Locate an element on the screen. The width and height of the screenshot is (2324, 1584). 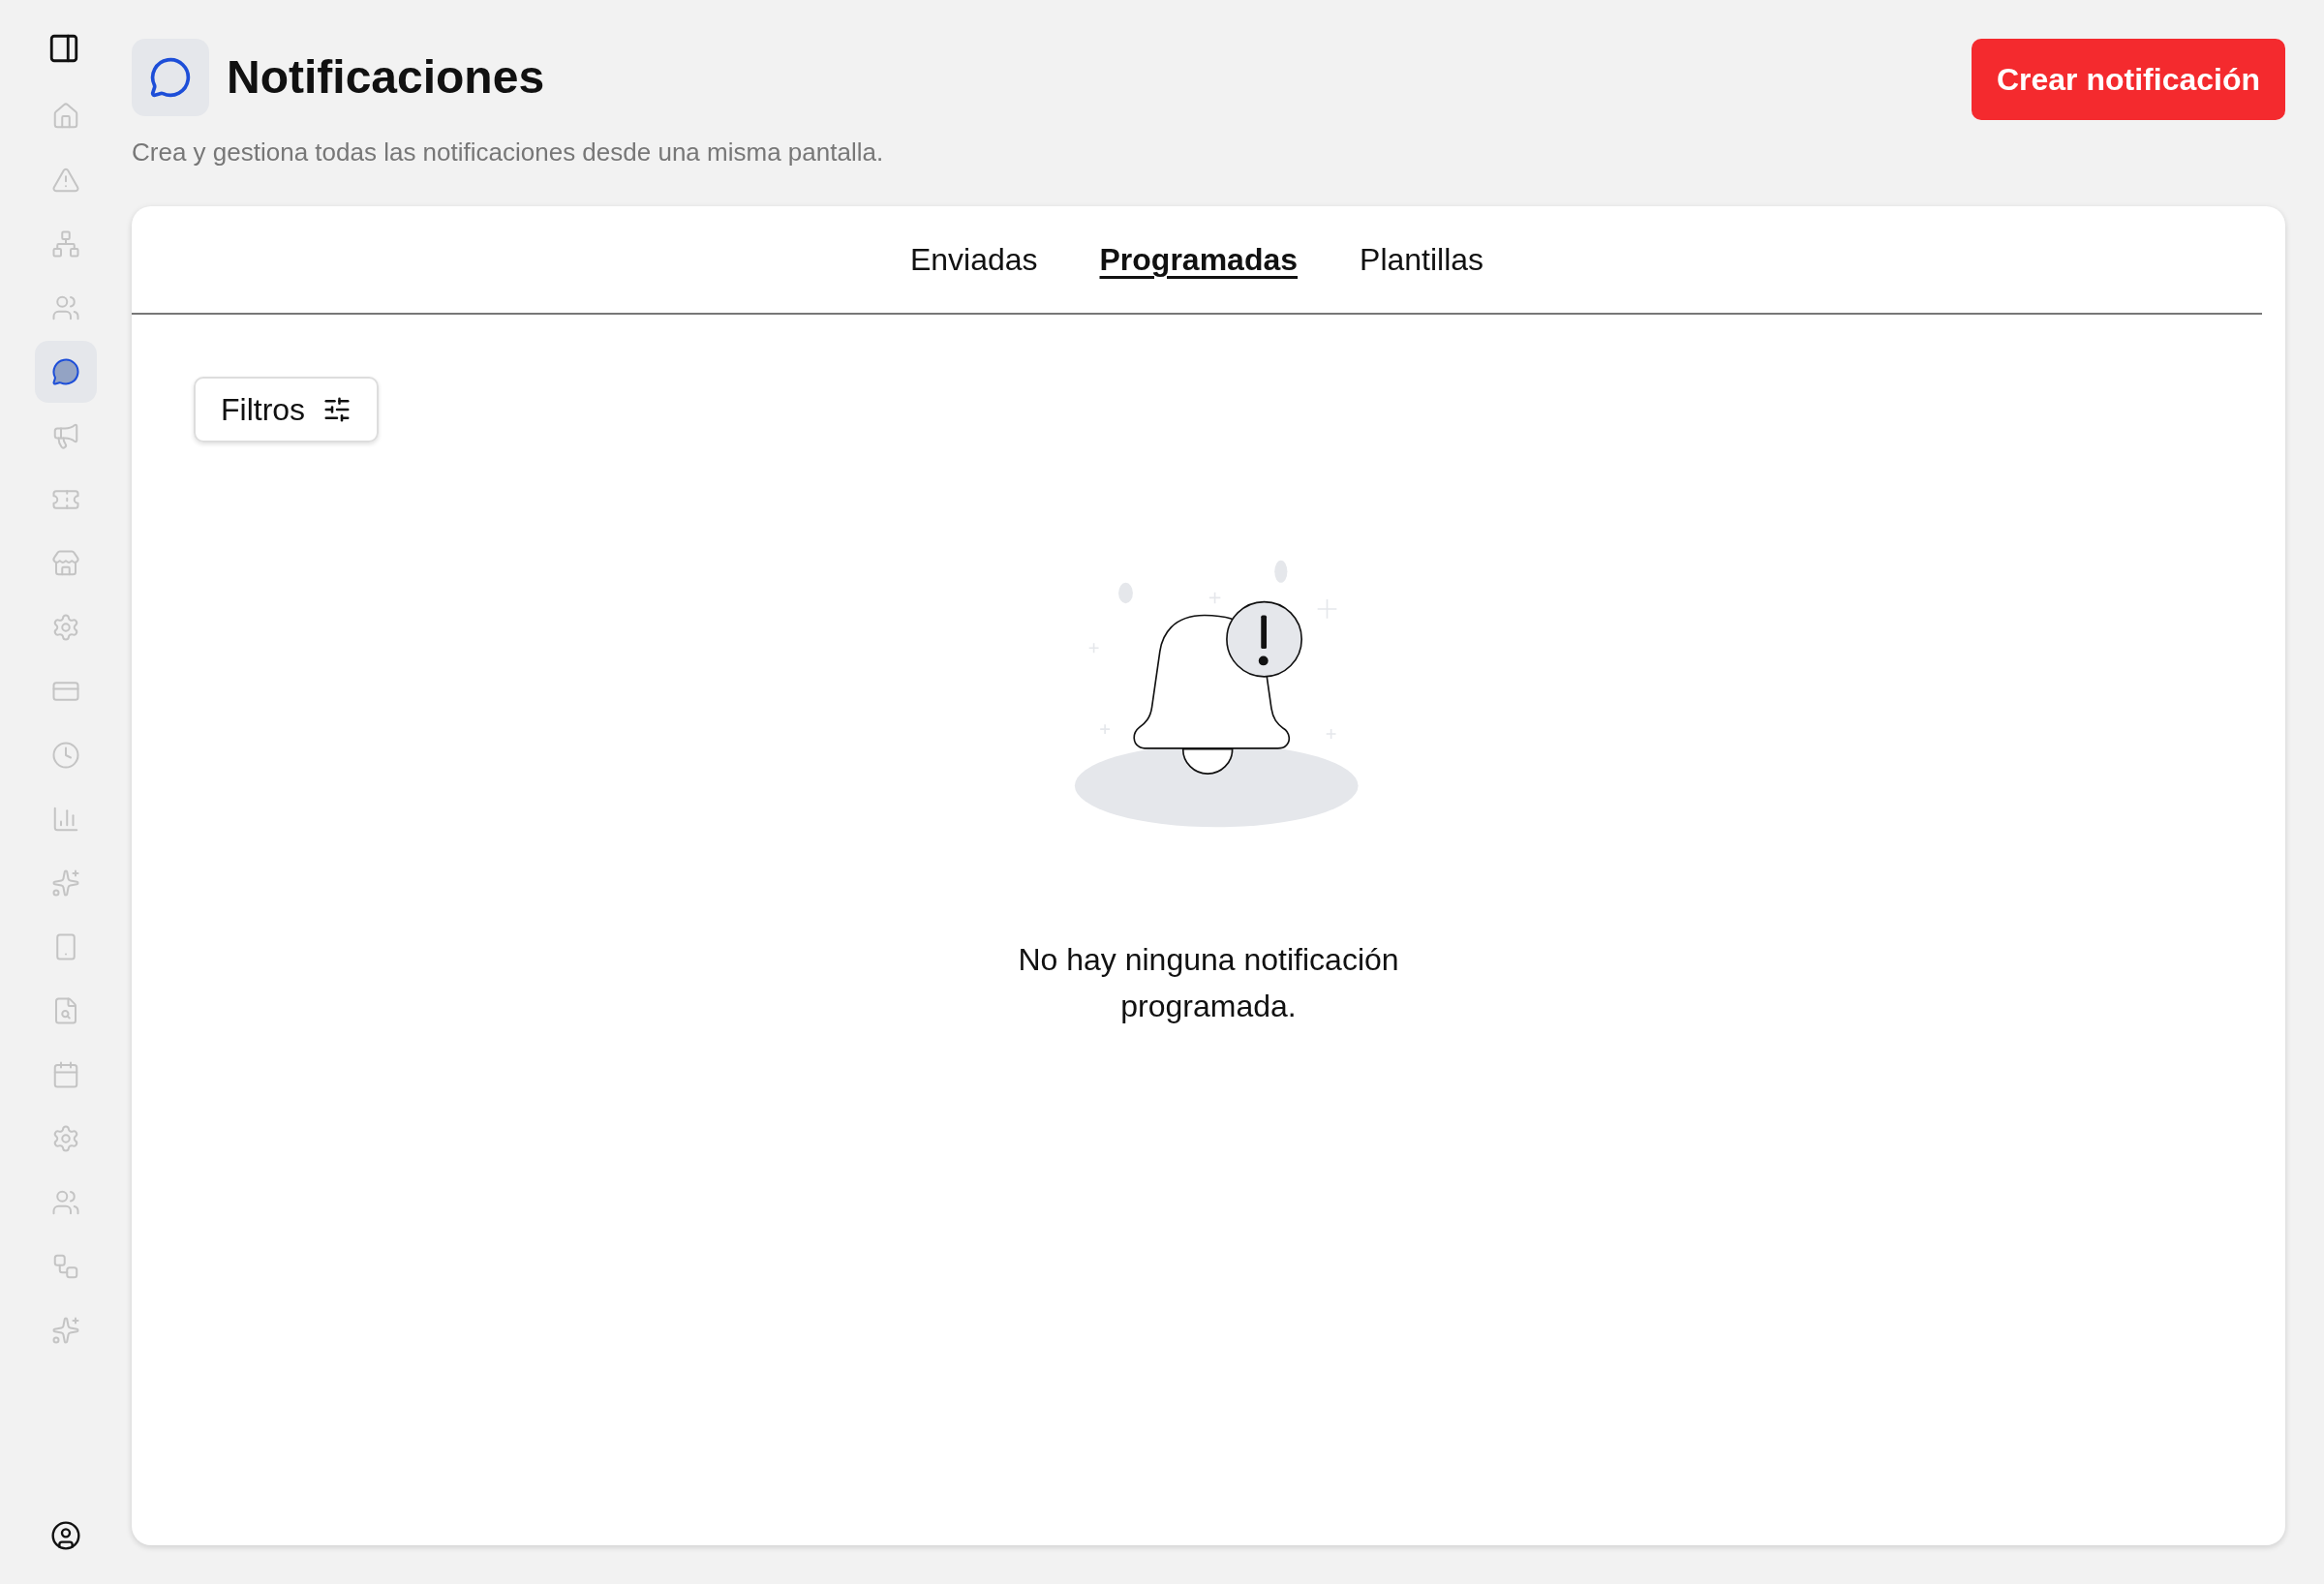
calendar-icon is located at coordinates (65, 1074).